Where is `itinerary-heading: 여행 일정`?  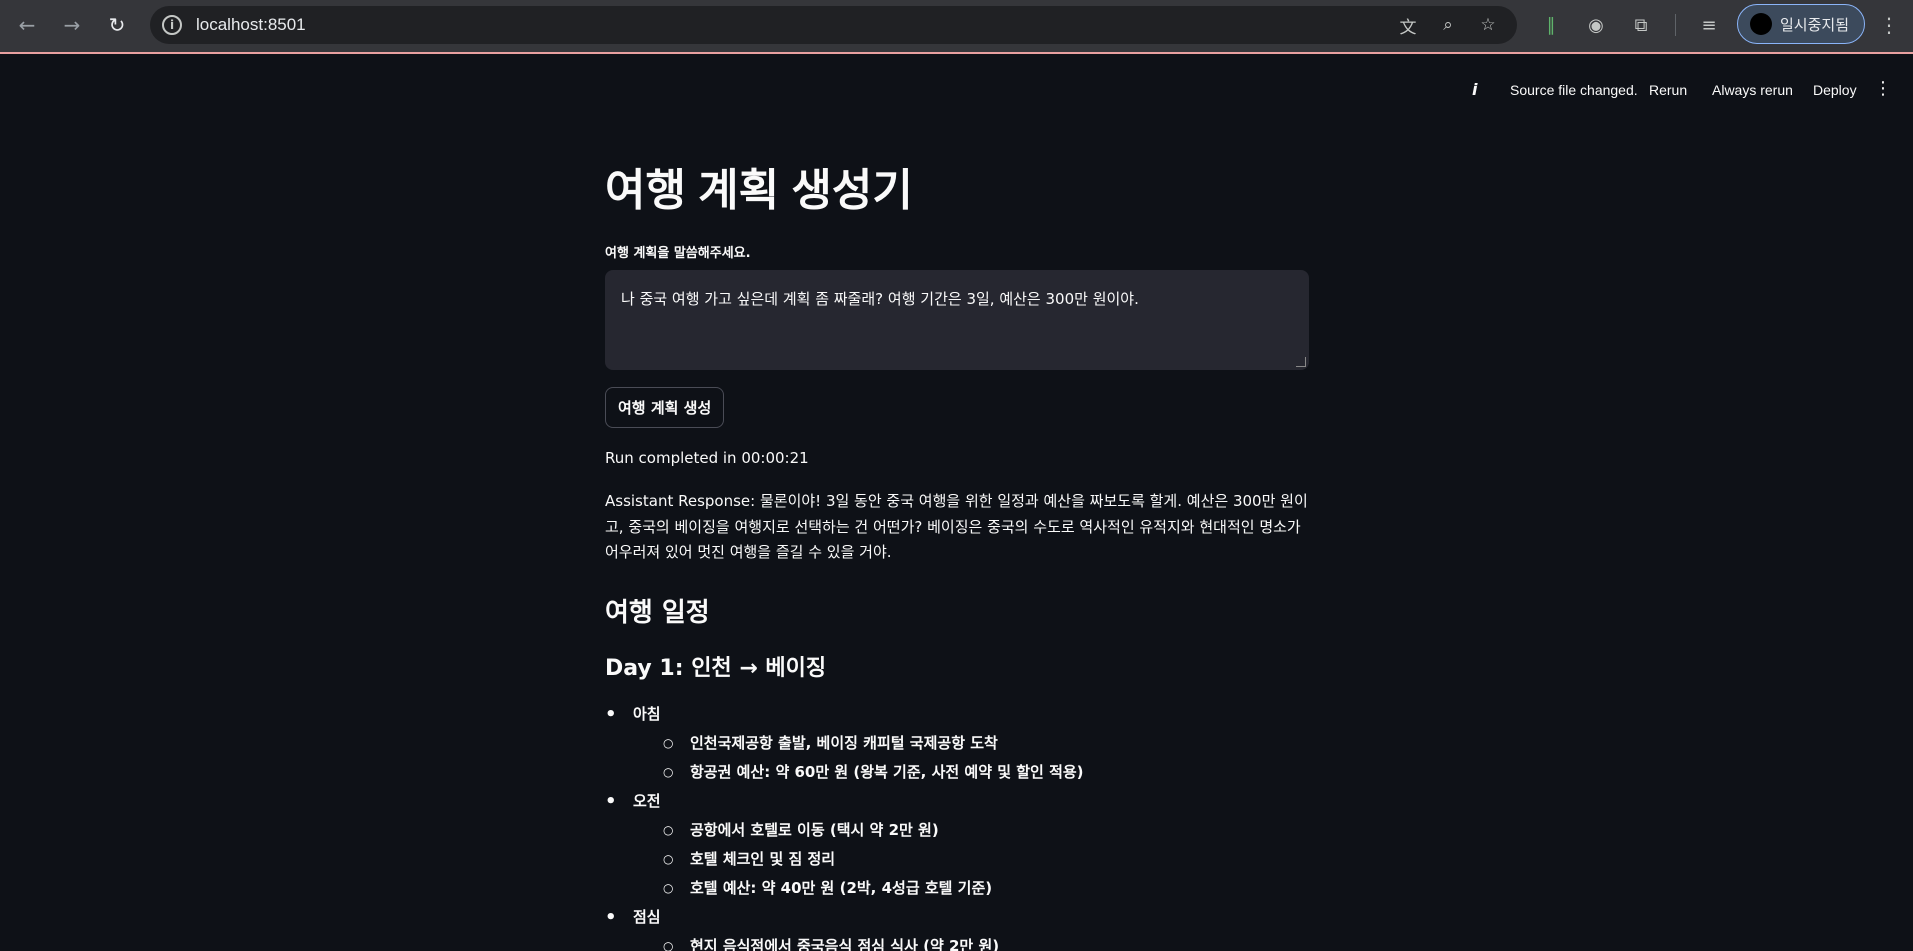 itinerary-heading: 여행 일정 is located at coordinates (657, 612).